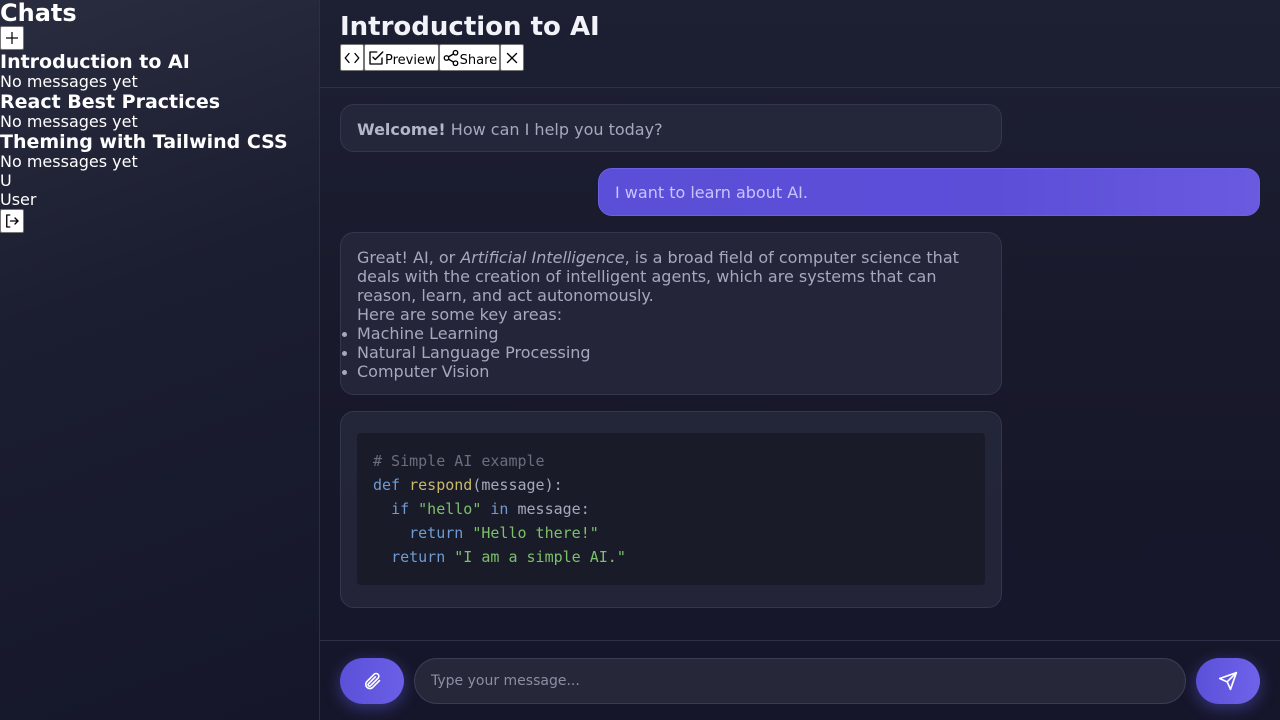  I want to click on header-toolbar: Preview Share, so click(432, 57).